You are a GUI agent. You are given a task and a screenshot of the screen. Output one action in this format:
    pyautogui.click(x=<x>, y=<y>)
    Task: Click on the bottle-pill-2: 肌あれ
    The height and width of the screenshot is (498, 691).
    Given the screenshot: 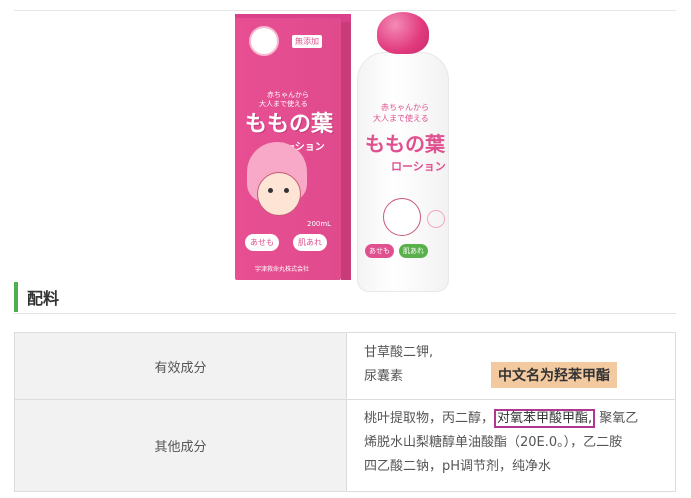 What is the action you would take?
    pyautogui.click(x=413, y=251)
    